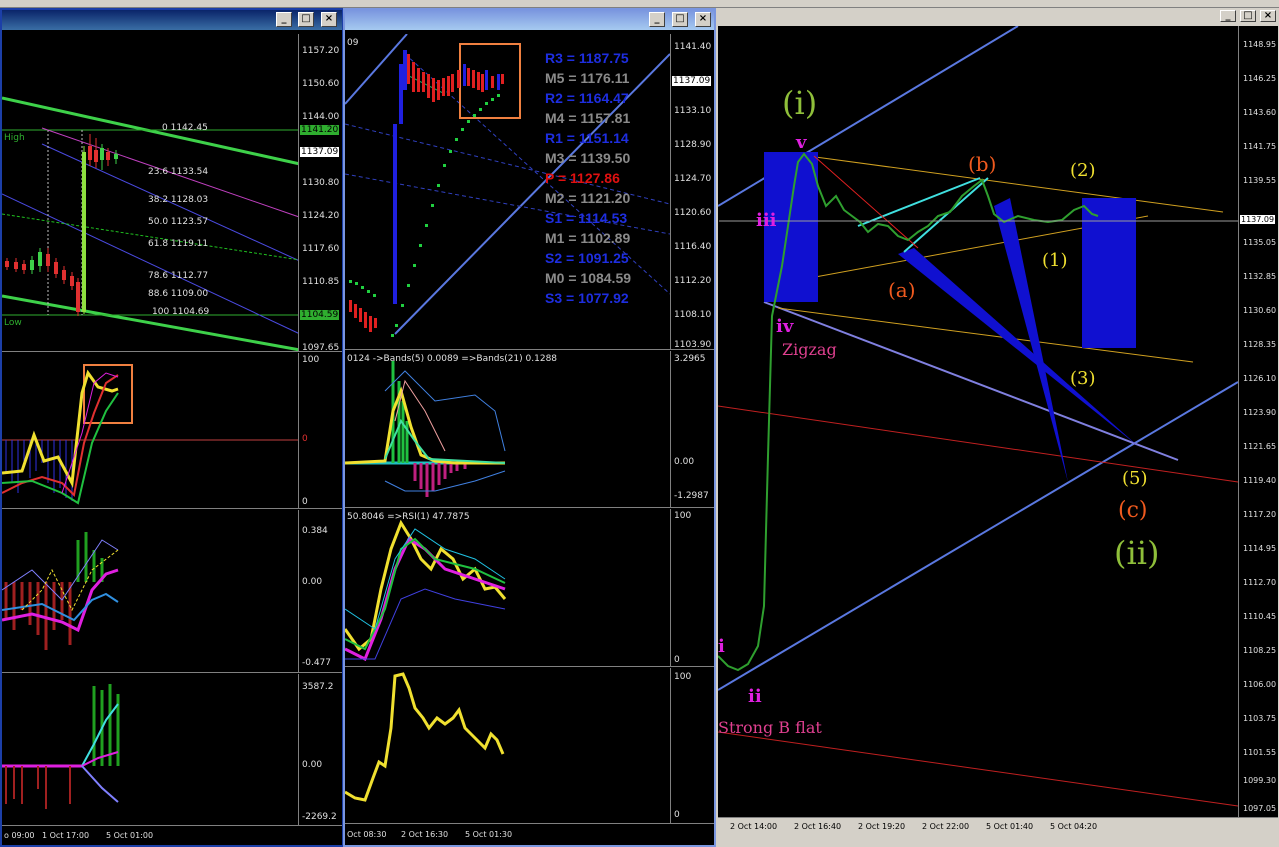 The height and width of the screenshot is (847, 1279). I want to click on price-label: 1146.25, so click(1260, 78).